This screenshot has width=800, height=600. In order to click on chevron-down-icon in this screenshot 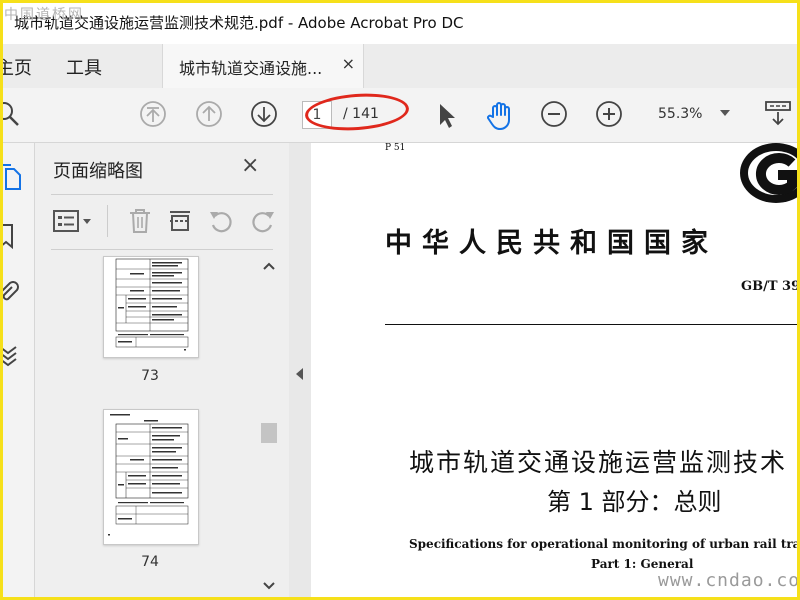, I will do `click(725, 113)`.